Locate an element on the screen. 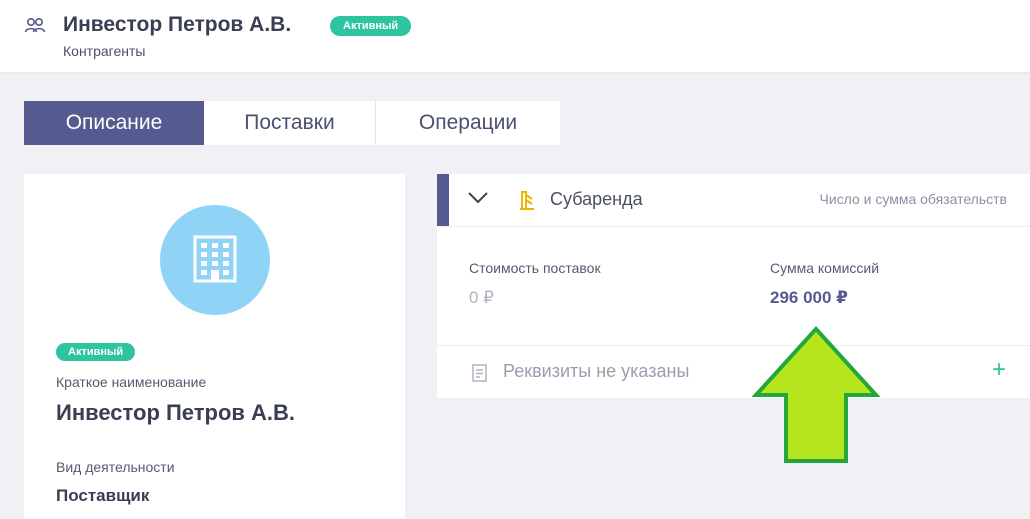 This screenshot has height=519, width=1030. tab-bar: Описание Поставки Операции is located at coordinates (292, 123).